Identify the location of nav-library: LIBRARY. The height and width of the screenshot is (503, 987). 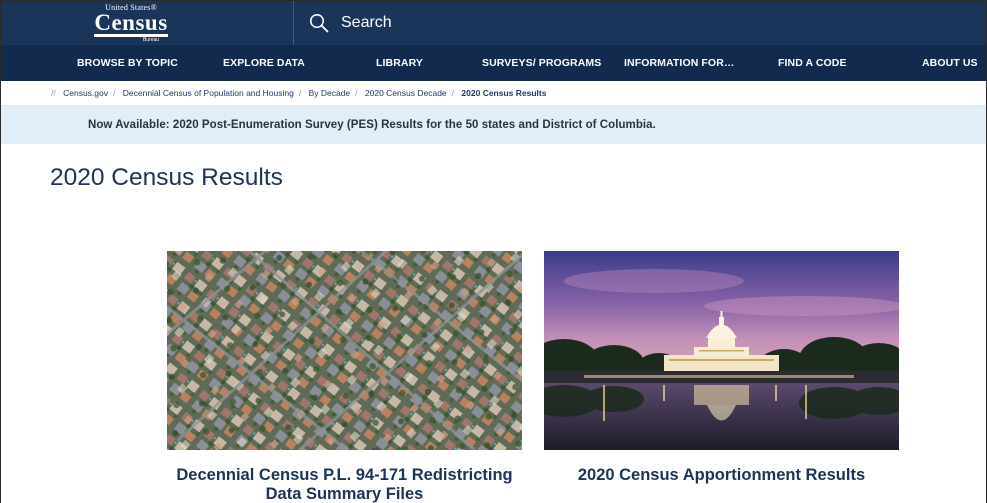
(399, 63).